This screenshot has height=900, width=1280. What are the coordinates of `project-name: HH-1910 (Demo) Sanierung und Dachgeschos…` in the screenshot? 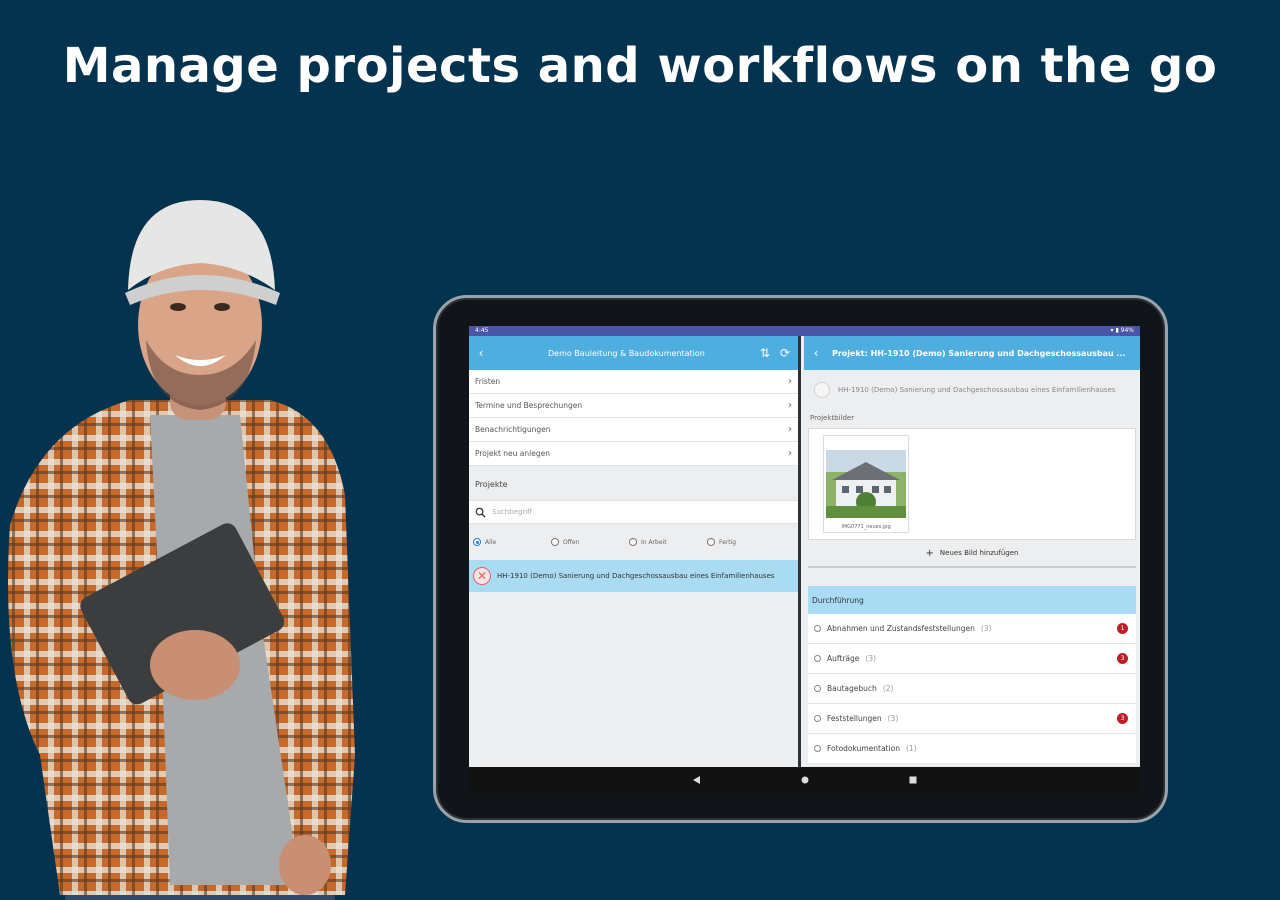 It's located at (977, 390).